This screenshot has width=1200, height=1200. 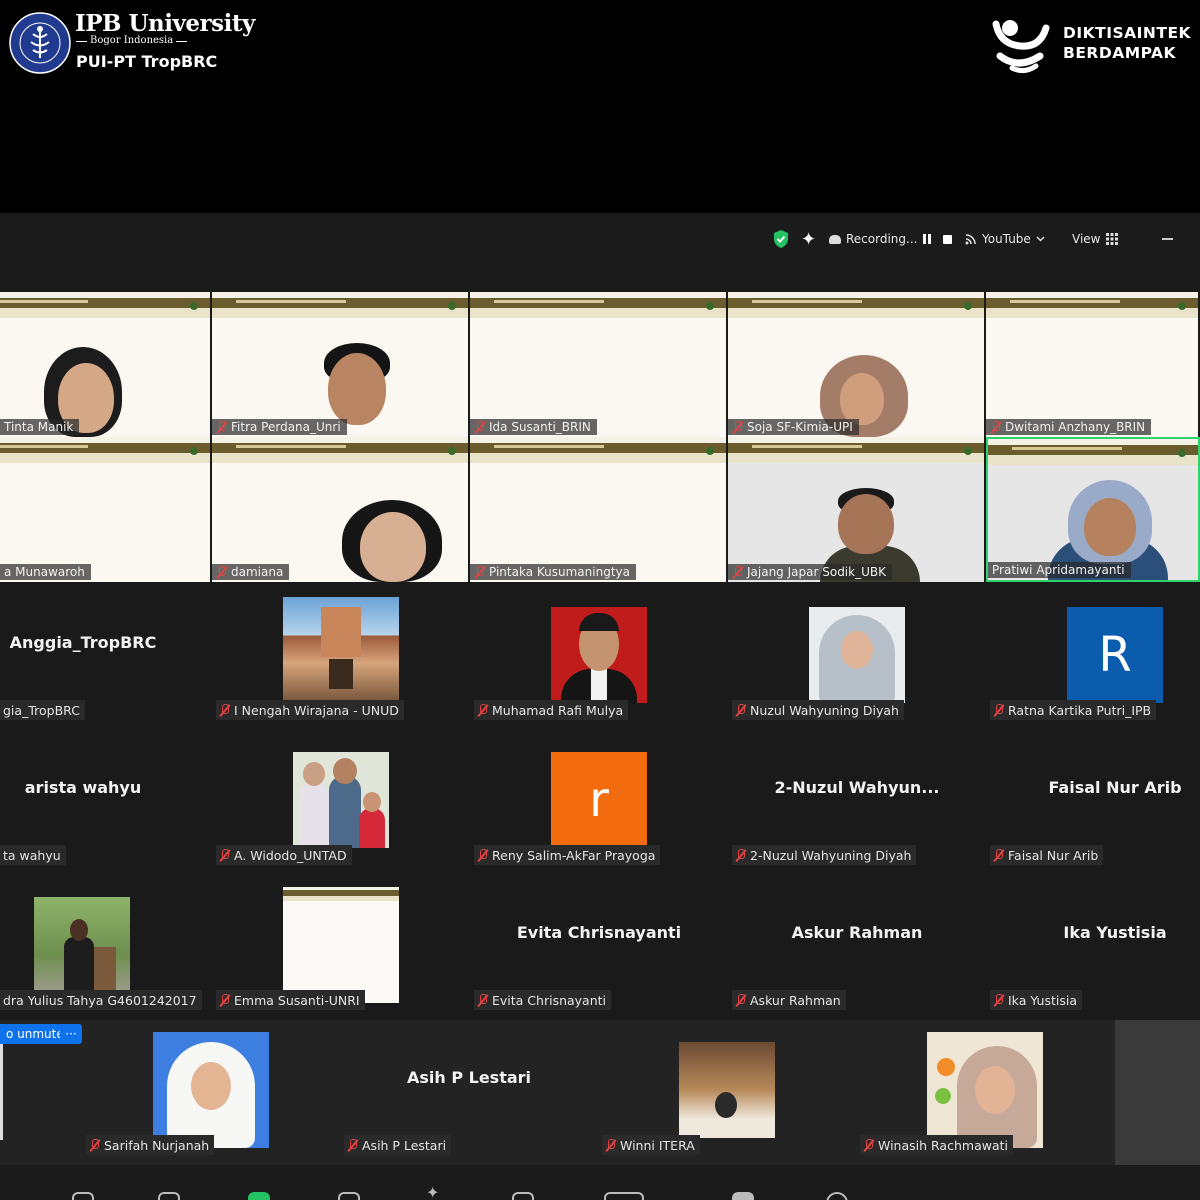 What do you see at coordinates (927, 239) in the screenshot?
I see `pause-recording-button` at bounding box center [927, 239].